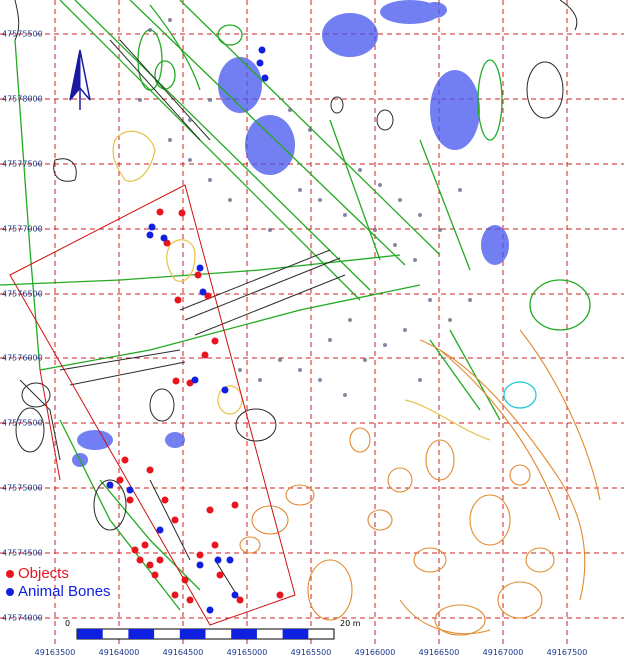 This screenshot has width=624, height=661. I want to click on scale-start-label: 0, so click(68, 623).